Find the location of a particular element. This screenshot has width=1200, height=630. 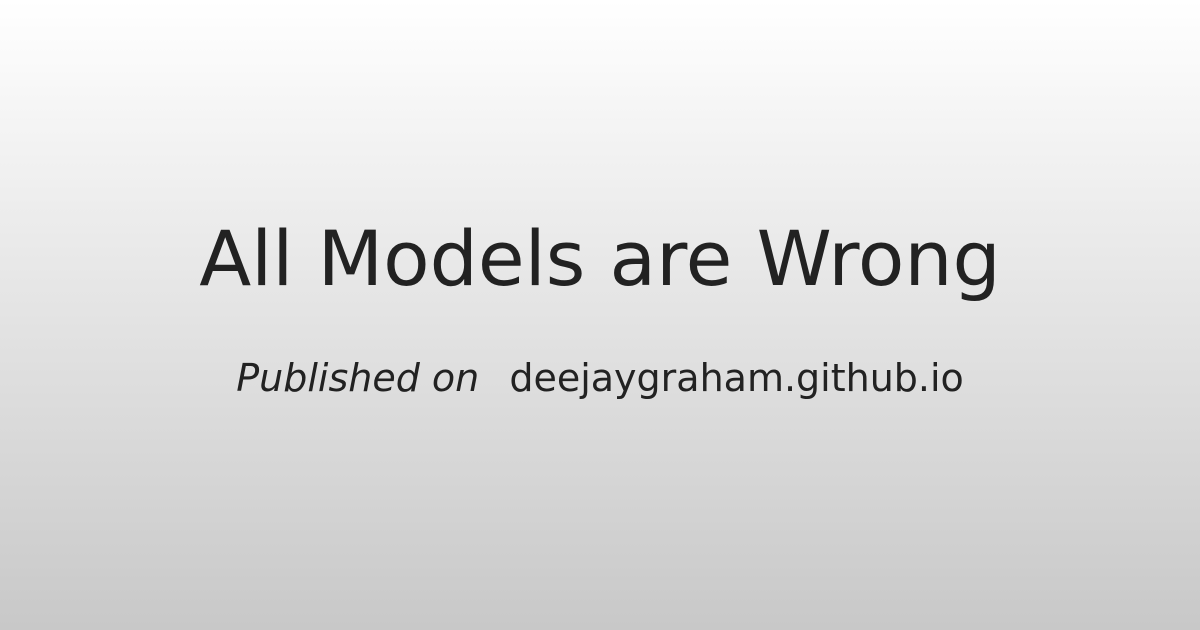

site-domain: deejaygraham.github.io is located at coordinates (736, 378).